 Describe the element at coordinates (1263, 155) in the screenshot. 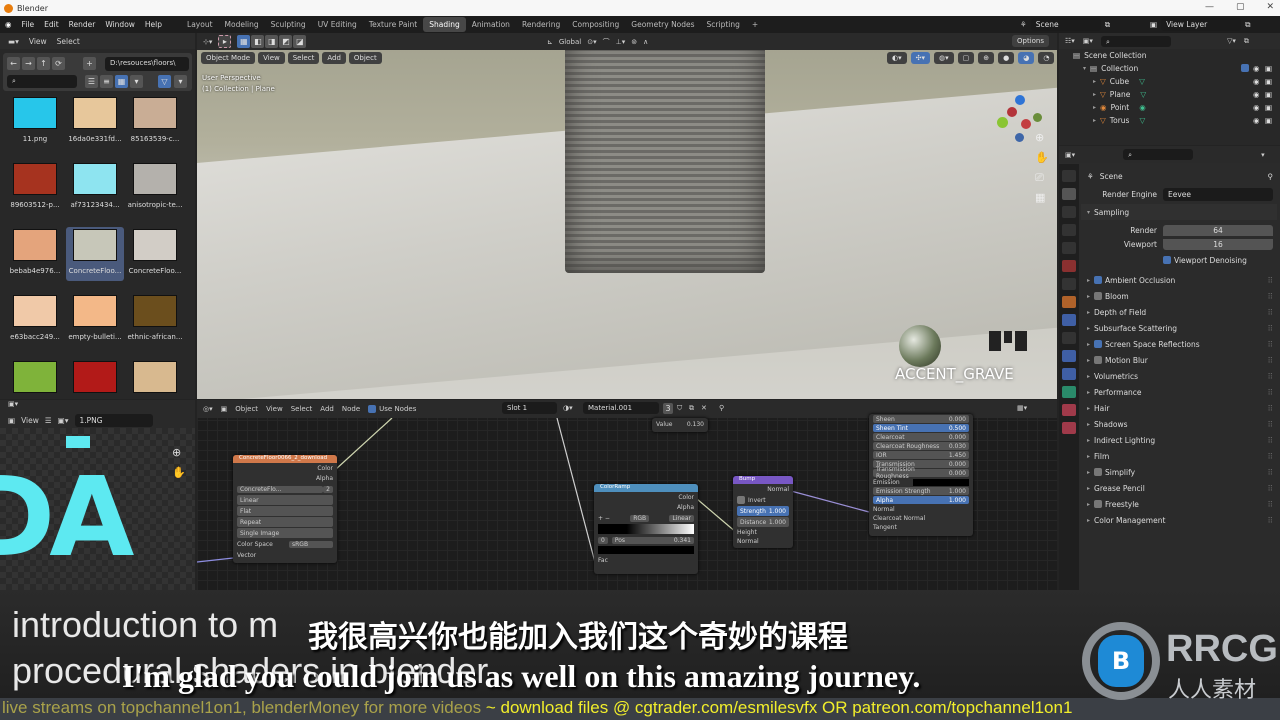

I see `dropdown-icon: ▾` at that location.